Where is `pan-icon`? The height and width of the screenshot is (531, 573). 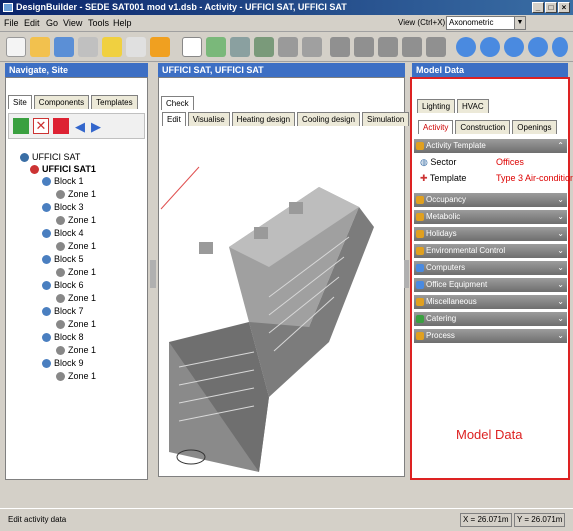
pan-icon is located at coordinates (538, 47).